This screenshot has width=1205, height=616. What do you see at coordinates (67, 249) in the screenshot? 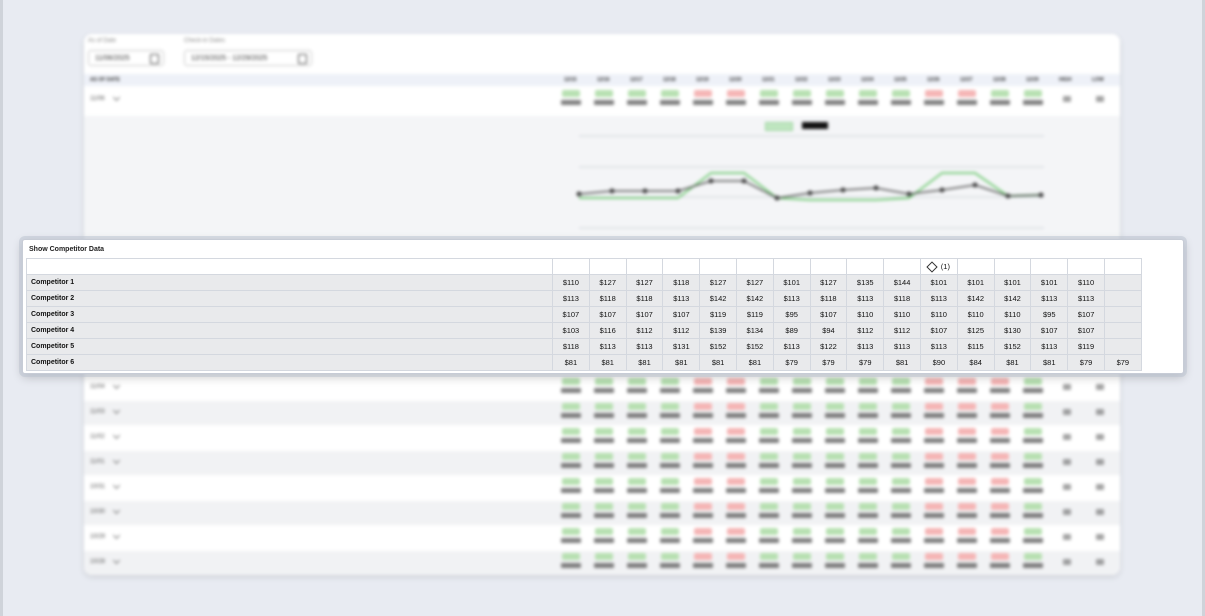
I see `panel-title: Show Competitor Data` at bounding box center [67, 249].